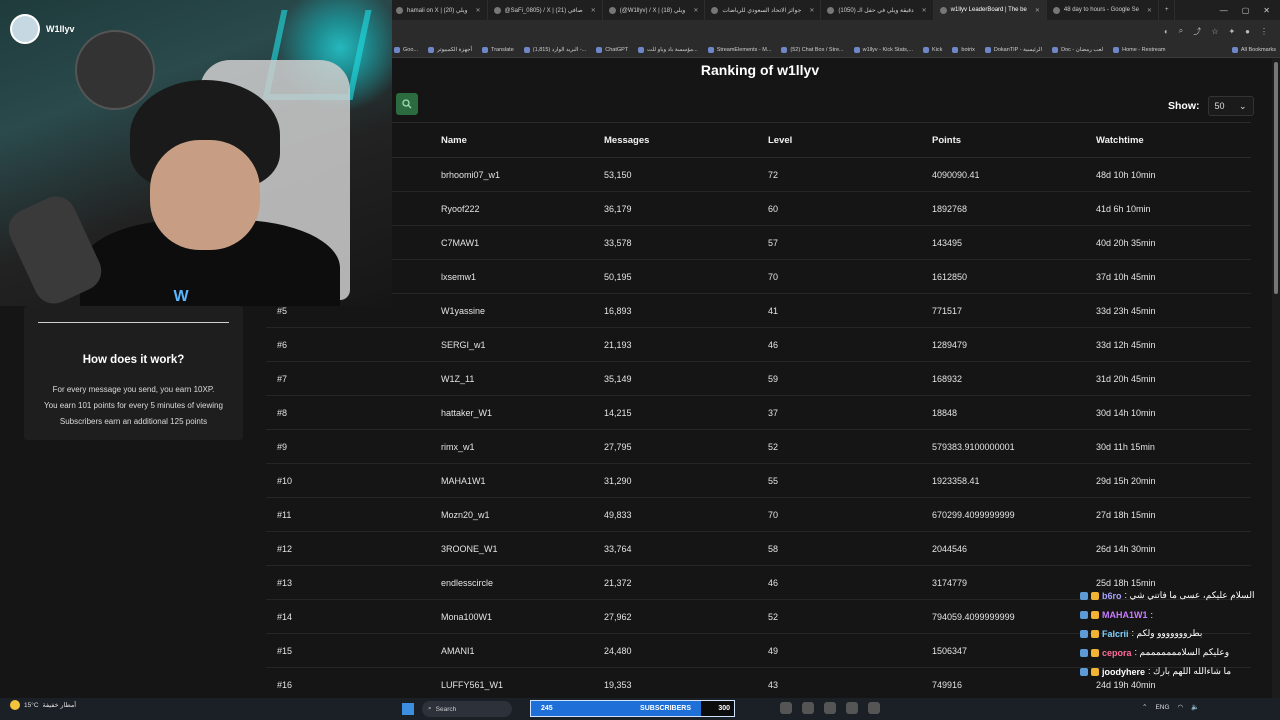  Describe the element at coordinates (502, 49) in the screenshot. I see `bookmark-label: Translate` at that location.